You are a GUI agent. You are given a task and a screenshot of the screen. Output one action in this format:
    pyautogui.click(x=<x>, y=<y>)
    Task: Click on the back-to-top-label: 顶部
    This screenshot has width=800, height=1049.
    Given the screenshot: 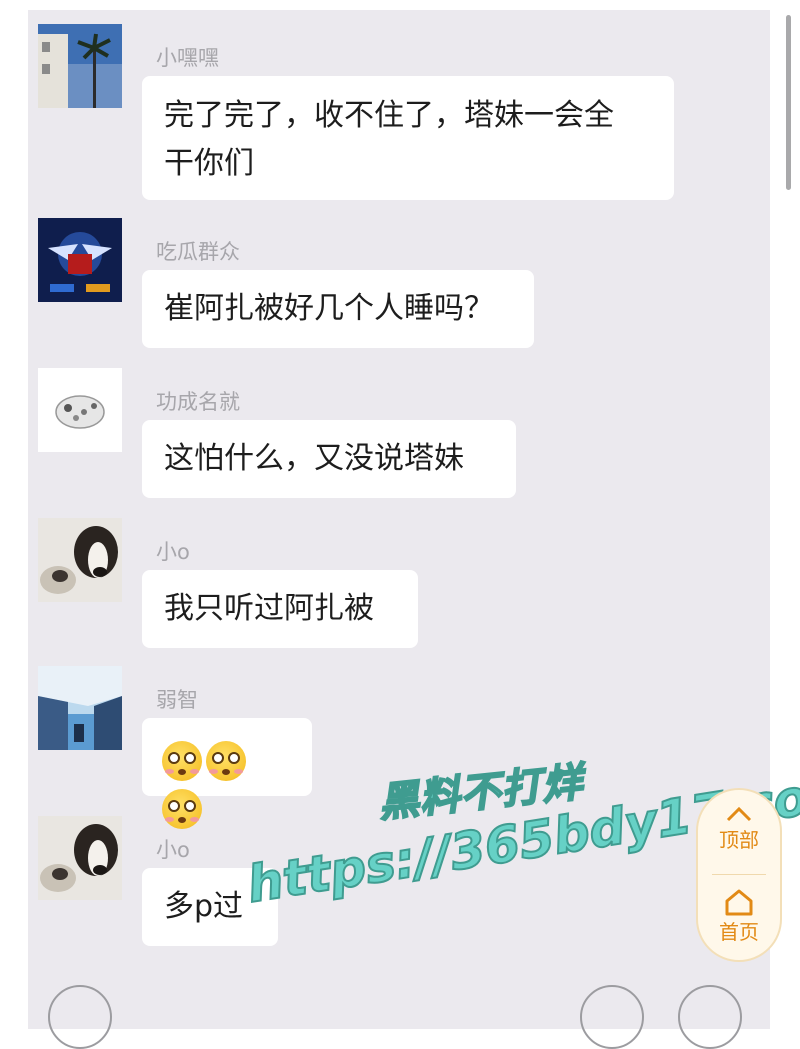 What is the action you would take?
    pyautogui.click(x=739, y=840)
    